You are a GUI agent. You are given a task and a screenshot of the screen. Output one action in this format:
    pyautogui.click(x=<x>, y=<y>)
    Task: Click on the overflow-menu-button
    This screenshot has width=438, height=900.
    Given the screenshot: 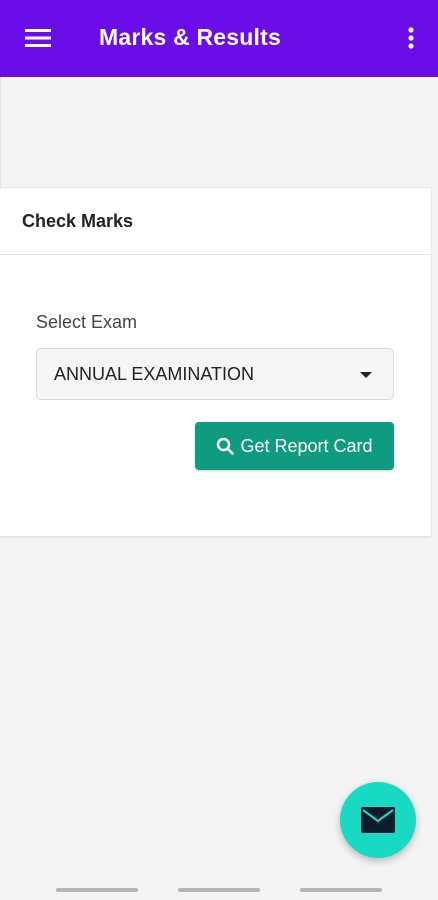 What is the action you would take?
    pyautogui.click(x=411, y=38)
    